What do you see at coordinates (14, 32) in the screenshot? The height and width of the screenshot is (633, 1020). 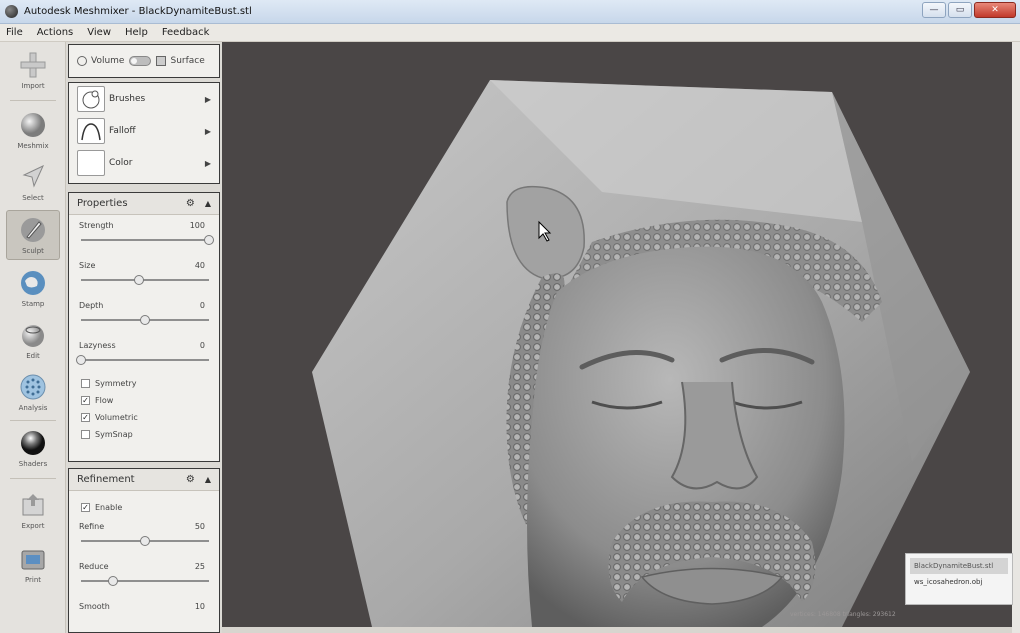 I see `menu-file: File` at bounding box center [14, 32].